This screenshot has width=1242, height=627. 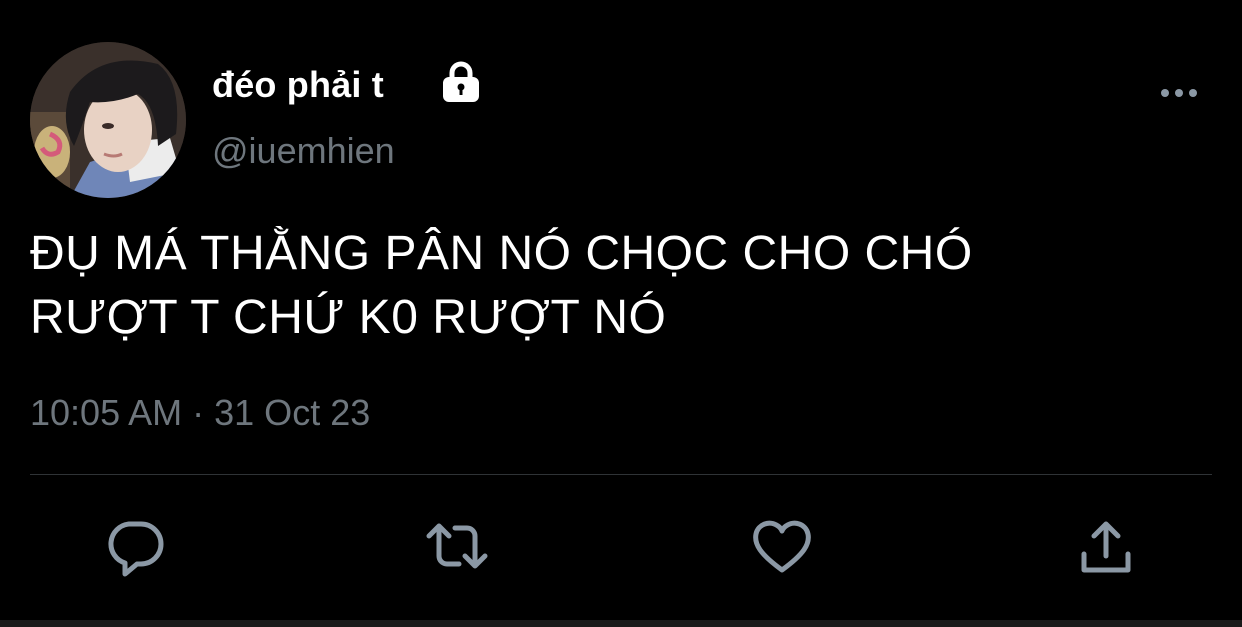 What do you see at coordinates (348, 317) in the screenshot?
I see `tweet-text-line: RƯỢT T CHỨ K0 RƯỢT NÓ` at bounding box center [348, 317].